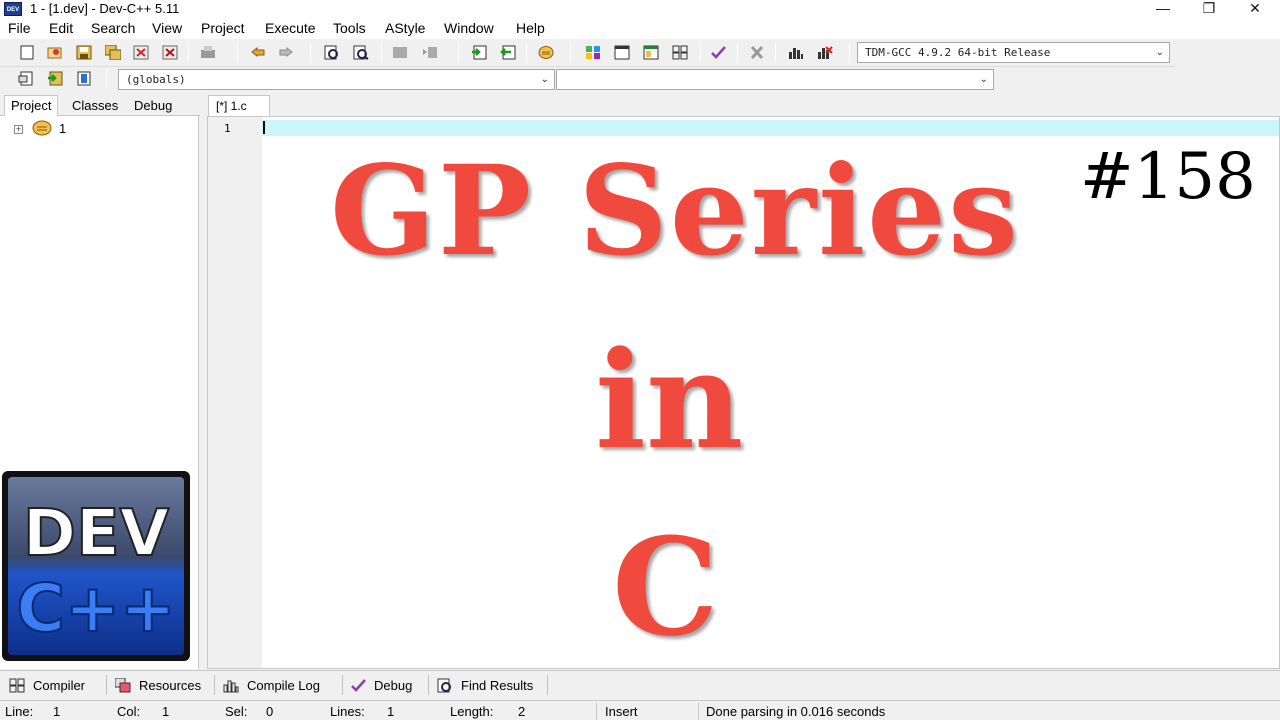 Image resolution: width=1280 pixels, height=720 pixels. Describe the element at coordinates (393, 685) in the screenshot. I see `tab-debug-output-label: Debug` at that location.